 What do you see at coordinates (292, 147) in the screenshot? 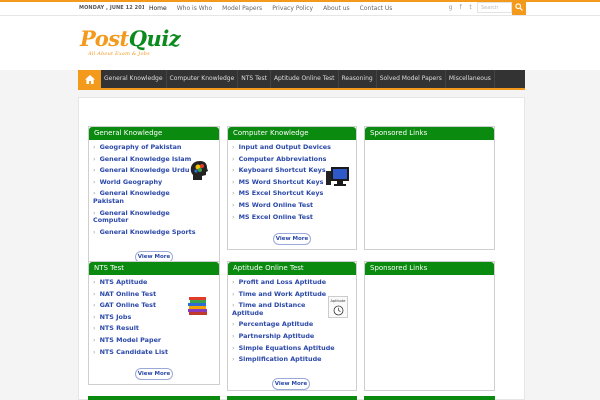
I see `list-item: › Input and Output Devices` at bounding box center [292, 147].